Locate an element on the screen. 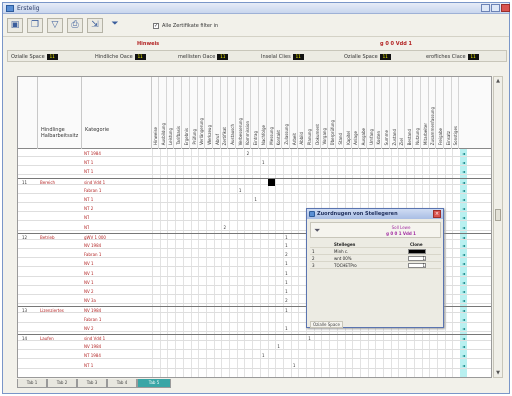 This screenshot has width=512, height=396. table-row: NV 1984 1 ◄ is located at coordinates (254, 347).